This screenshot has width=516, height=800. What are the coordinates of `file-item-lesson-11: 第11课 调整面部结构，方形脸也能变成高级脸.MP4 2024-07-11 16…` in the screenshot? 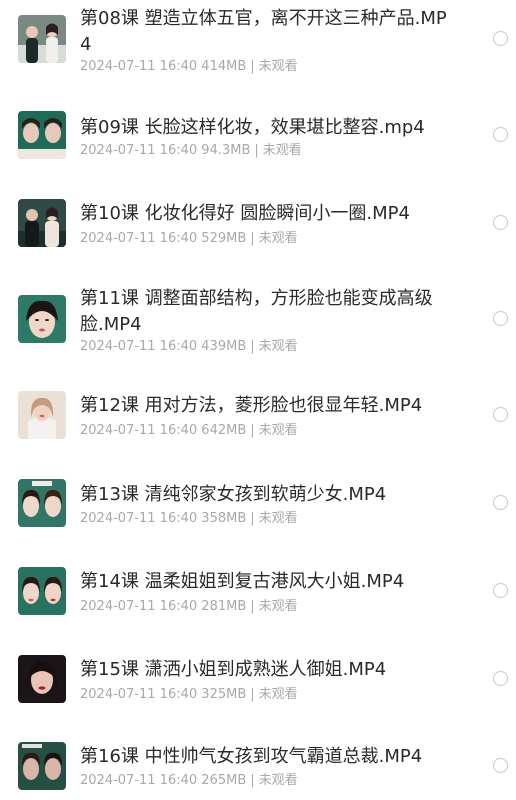 It's located at (258, 309).